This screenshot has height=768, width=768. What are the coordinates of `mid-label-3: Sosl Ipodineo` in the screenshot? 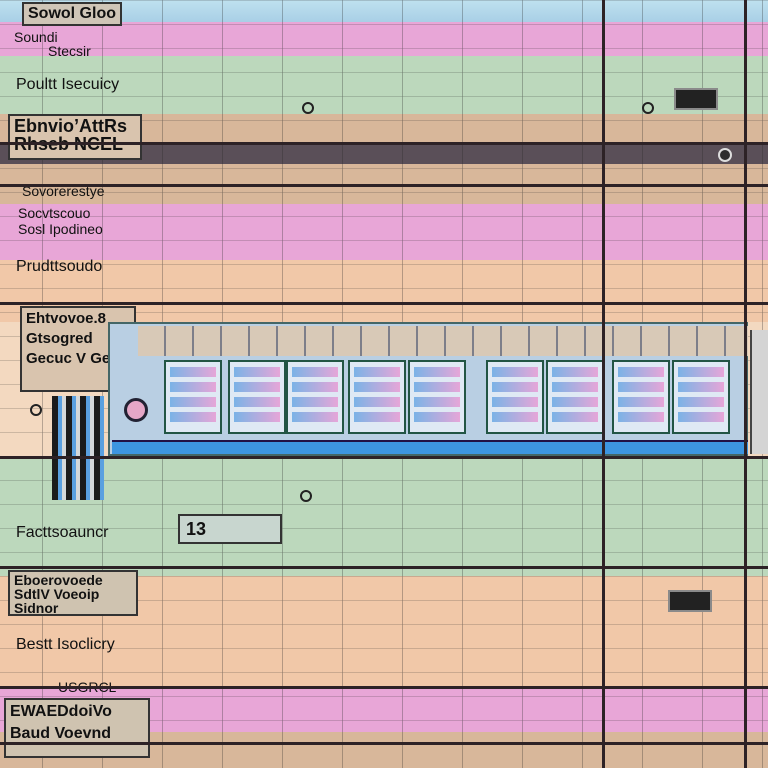 It's located at (60, 229).